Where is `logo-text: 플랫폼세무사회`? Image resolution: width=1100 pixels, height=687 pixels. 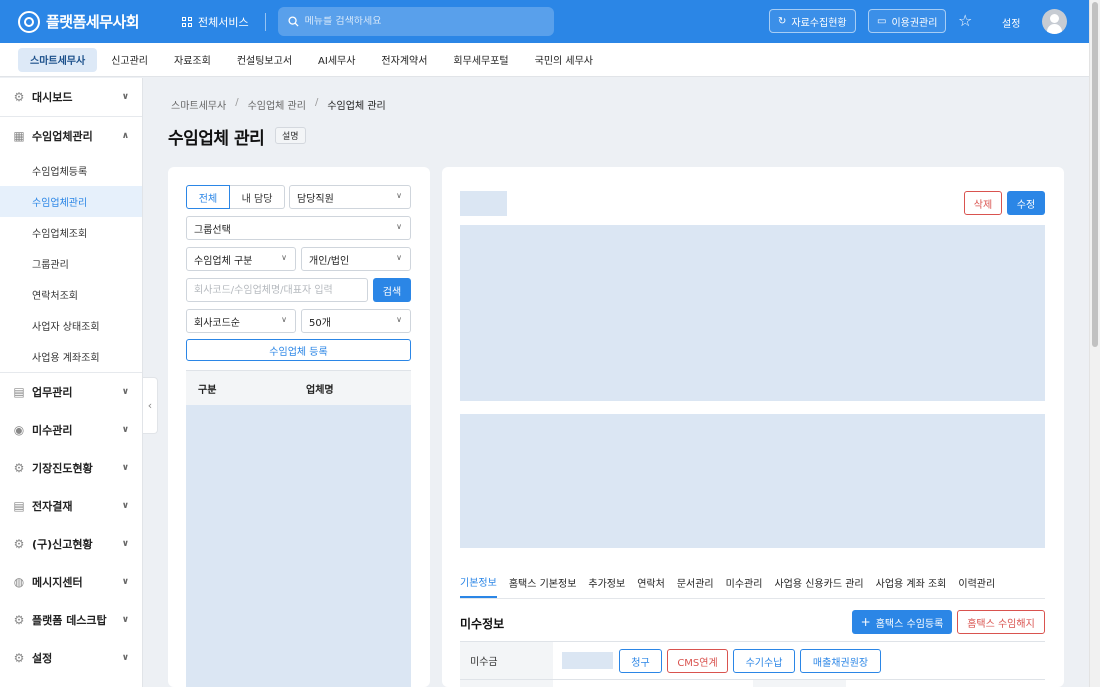
logo-text: 플랫폼세무사회 is located at coordinates (93, 22).